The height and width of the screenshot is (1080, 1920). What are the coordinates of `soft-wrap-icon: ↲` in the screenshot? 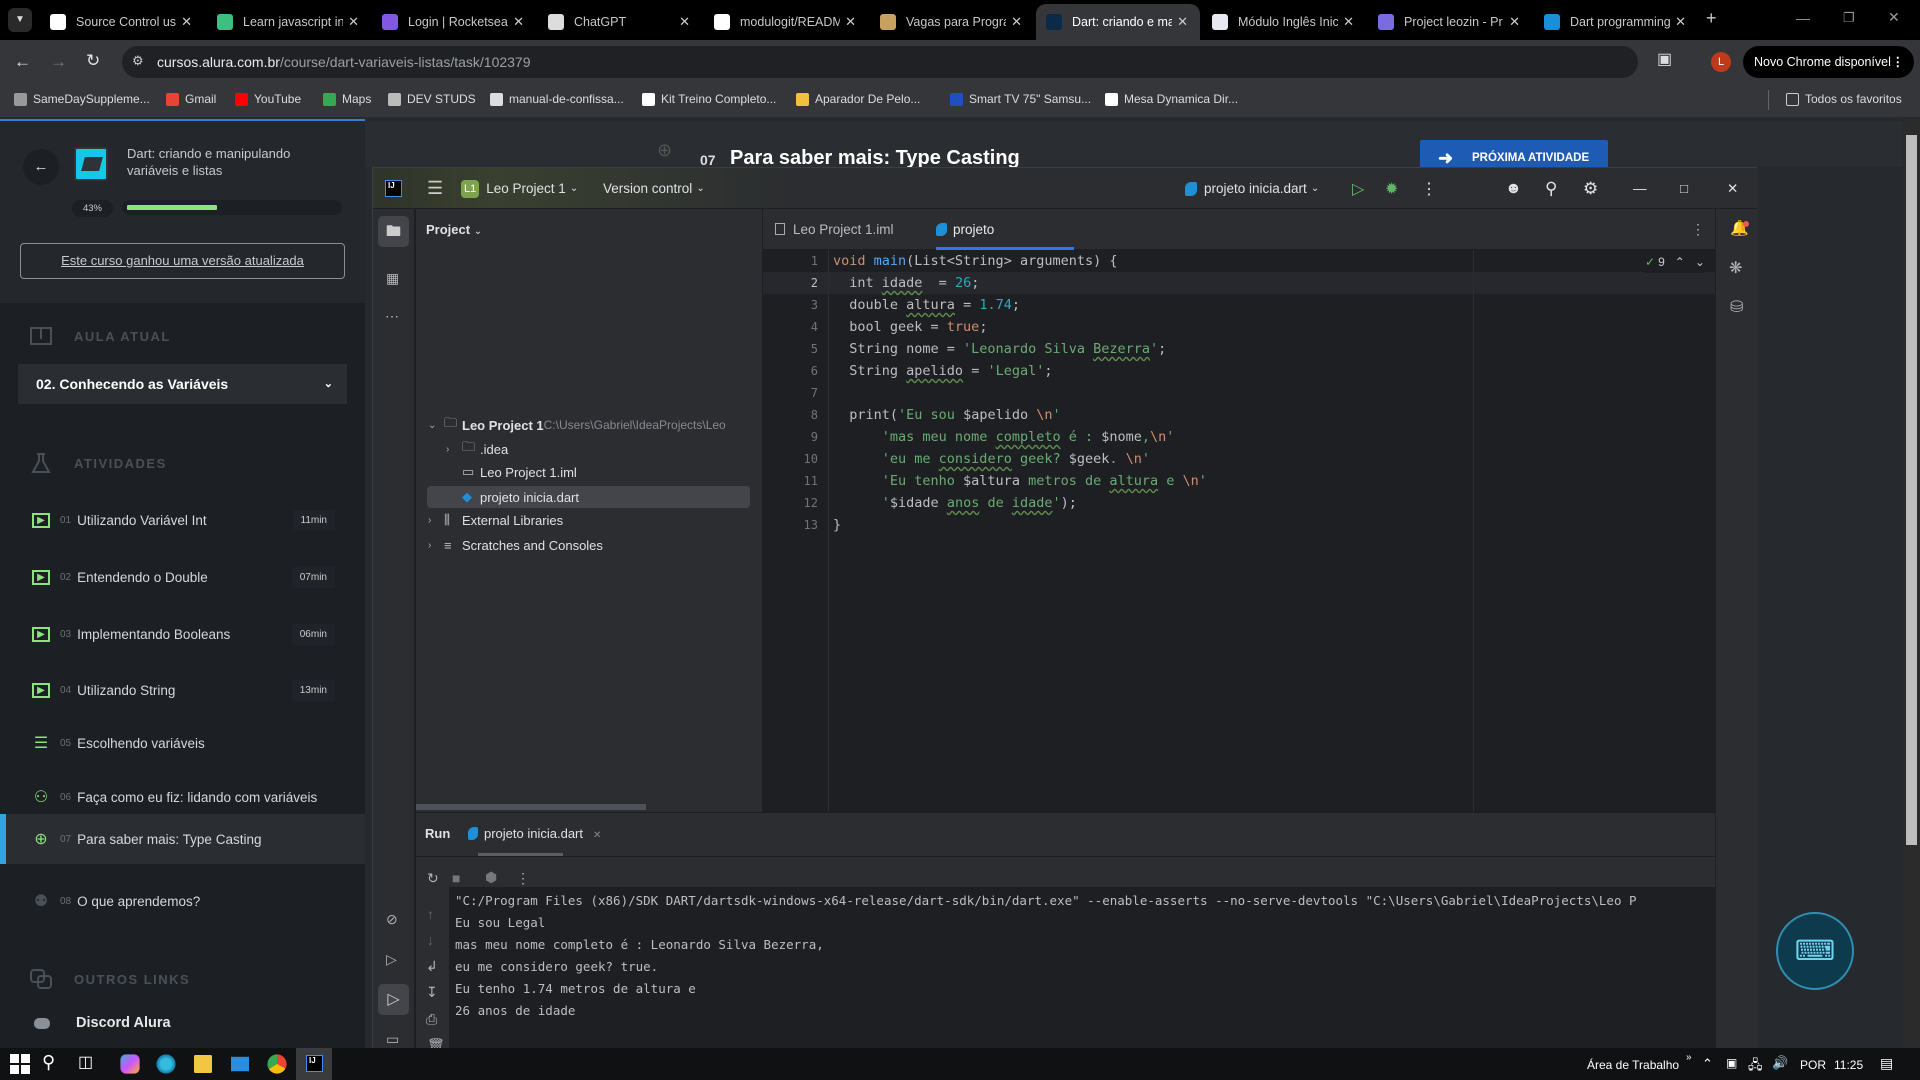 It's located at (432, 966).